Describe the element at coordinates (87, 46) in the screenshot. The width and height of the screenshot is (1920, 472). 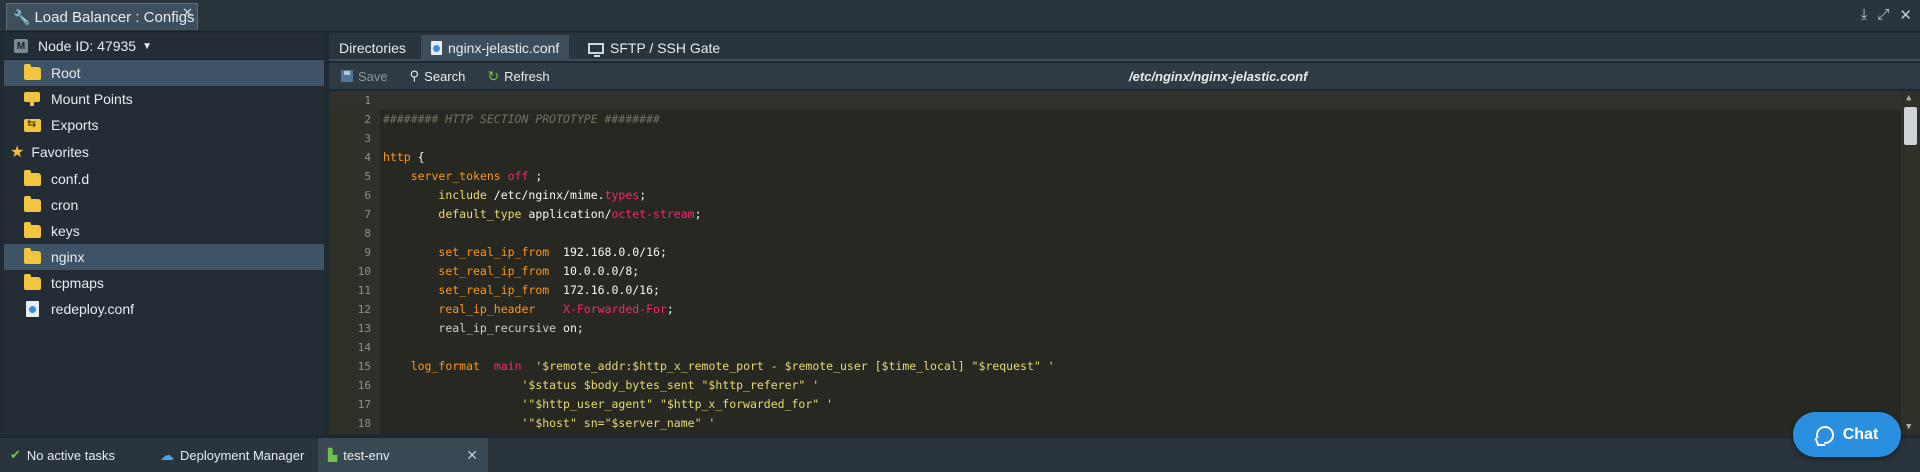
I see `node-label: Node ID: 47935` at that location.